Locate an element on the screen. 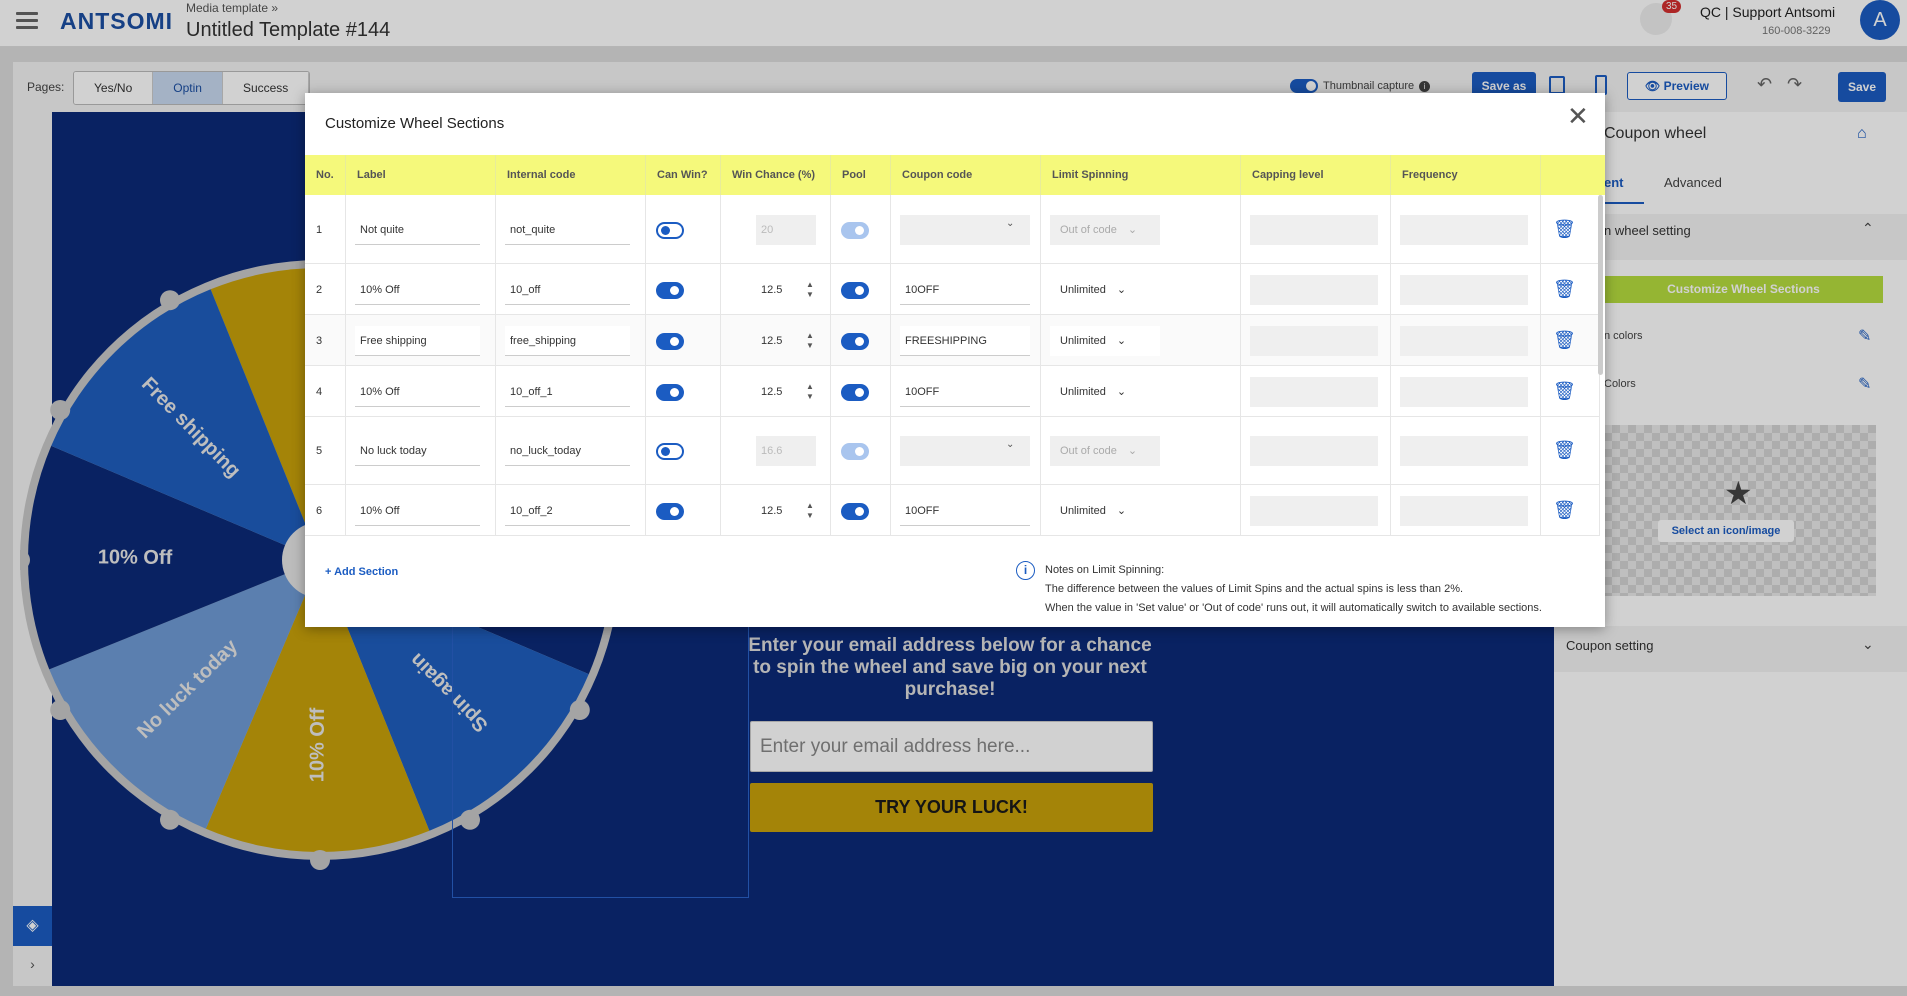 Image resolution: width=1907 pixels, height=996 pixels. add-section-button: + Add Section is located at coordinates (361, 572).